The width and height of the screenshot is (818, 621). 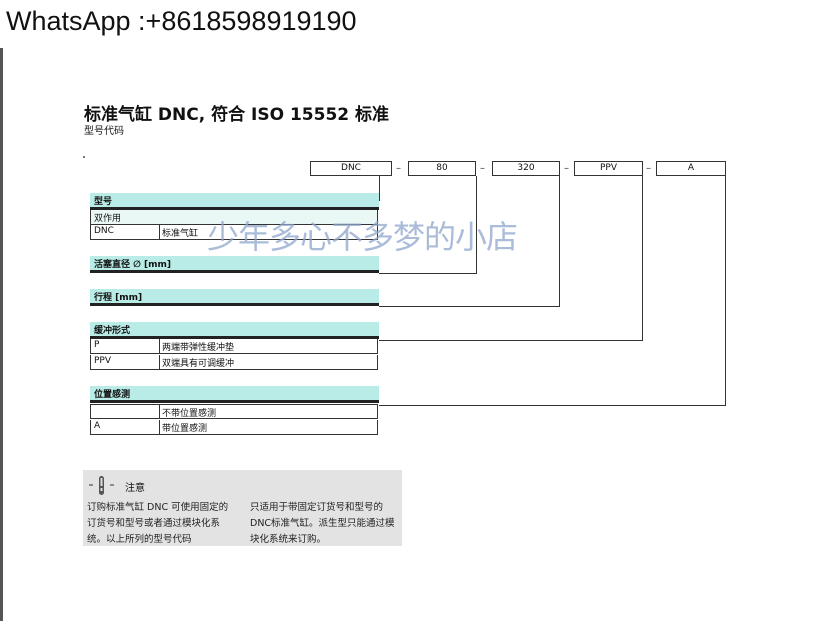 What do you see at coordinates (181, 21) in the screenshot?
I see `whatsapp-contact-watermark: WhatsApp :+8618598919190` at bounding box center [181, 21].